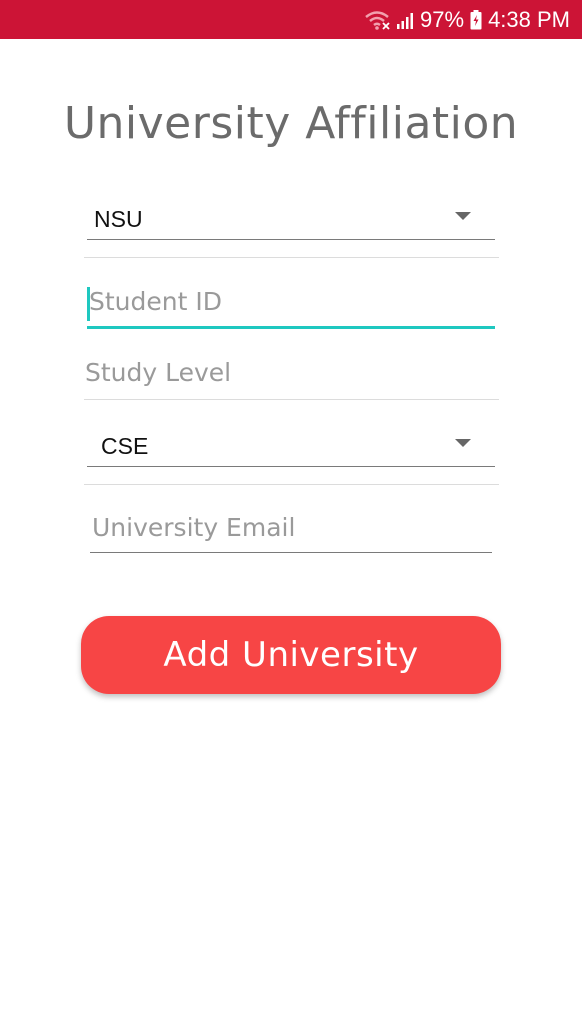 This screenshot has width=582, height=1035. I want to click on battery-percent: 97%, so click(442, 19).